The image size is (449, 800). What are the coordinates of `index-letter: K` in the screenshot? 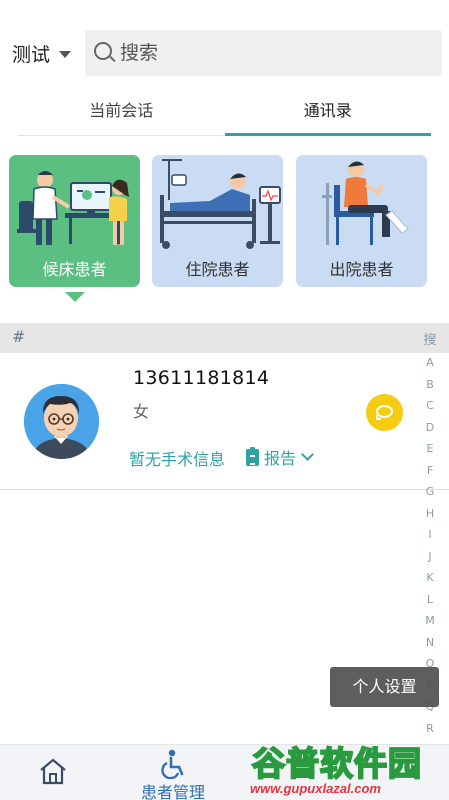 It's located at (429, 578).